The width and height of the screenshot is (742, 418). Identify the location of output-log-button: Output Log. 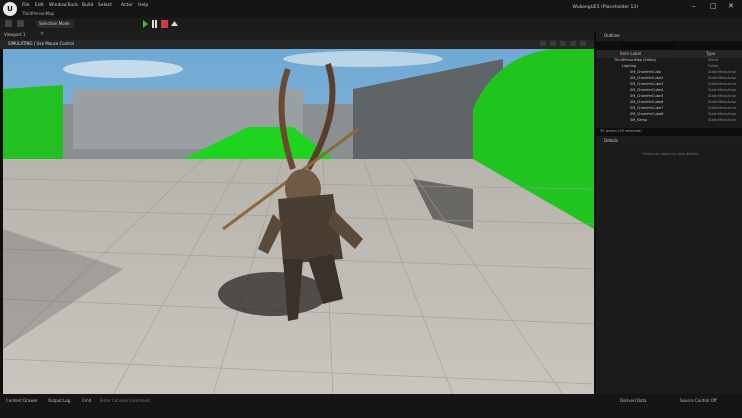
(59, 400).